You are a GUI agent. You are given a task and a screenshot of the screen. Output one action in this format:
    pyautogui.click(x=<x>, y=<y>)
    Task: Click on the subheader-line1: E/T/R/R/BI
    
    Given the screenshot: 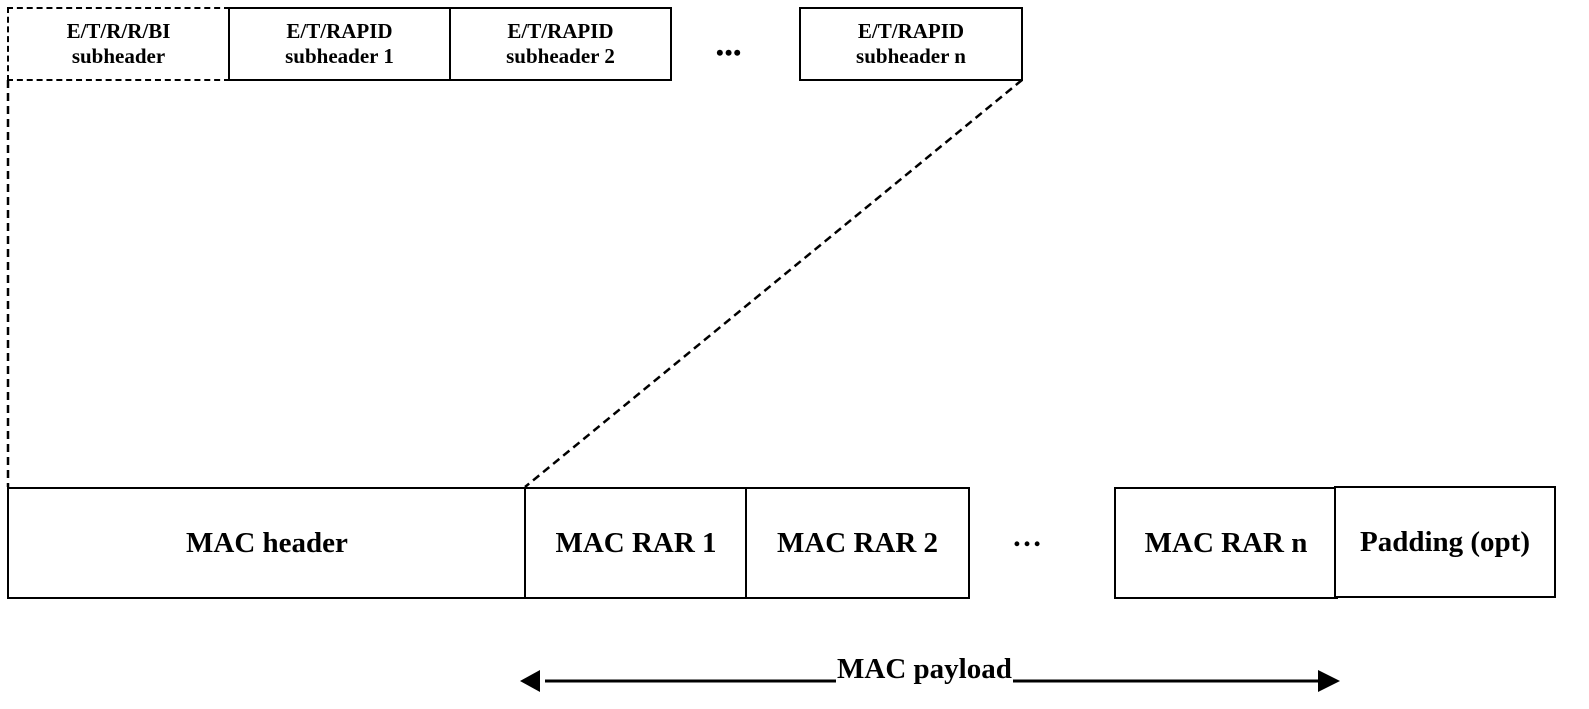 What is the action you would take?
    pyautogui.click(x=118, y=31)
    